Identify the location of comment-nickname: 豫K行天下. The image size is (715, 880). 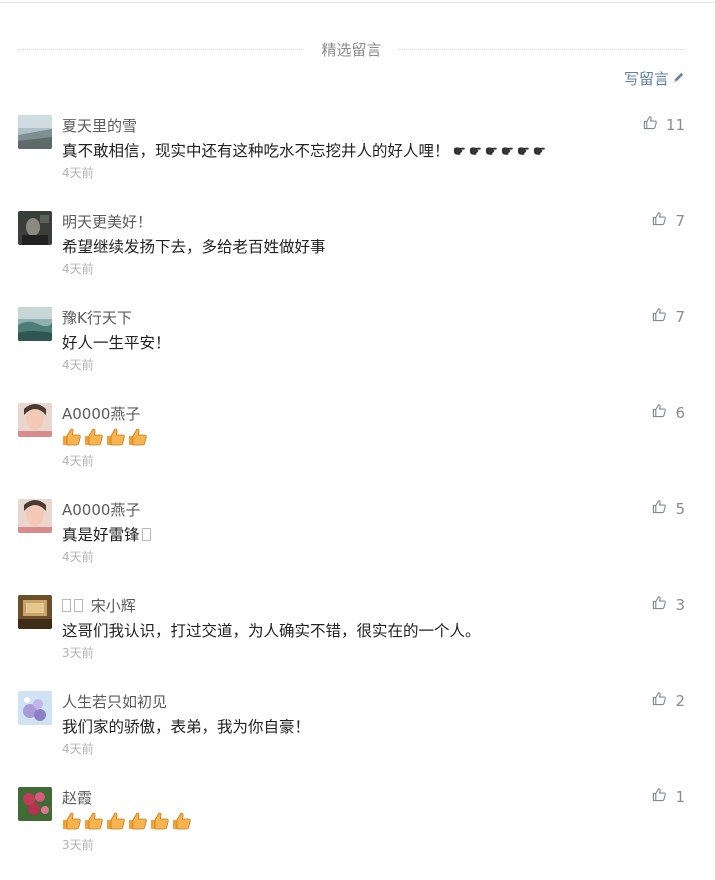
(97, 318).